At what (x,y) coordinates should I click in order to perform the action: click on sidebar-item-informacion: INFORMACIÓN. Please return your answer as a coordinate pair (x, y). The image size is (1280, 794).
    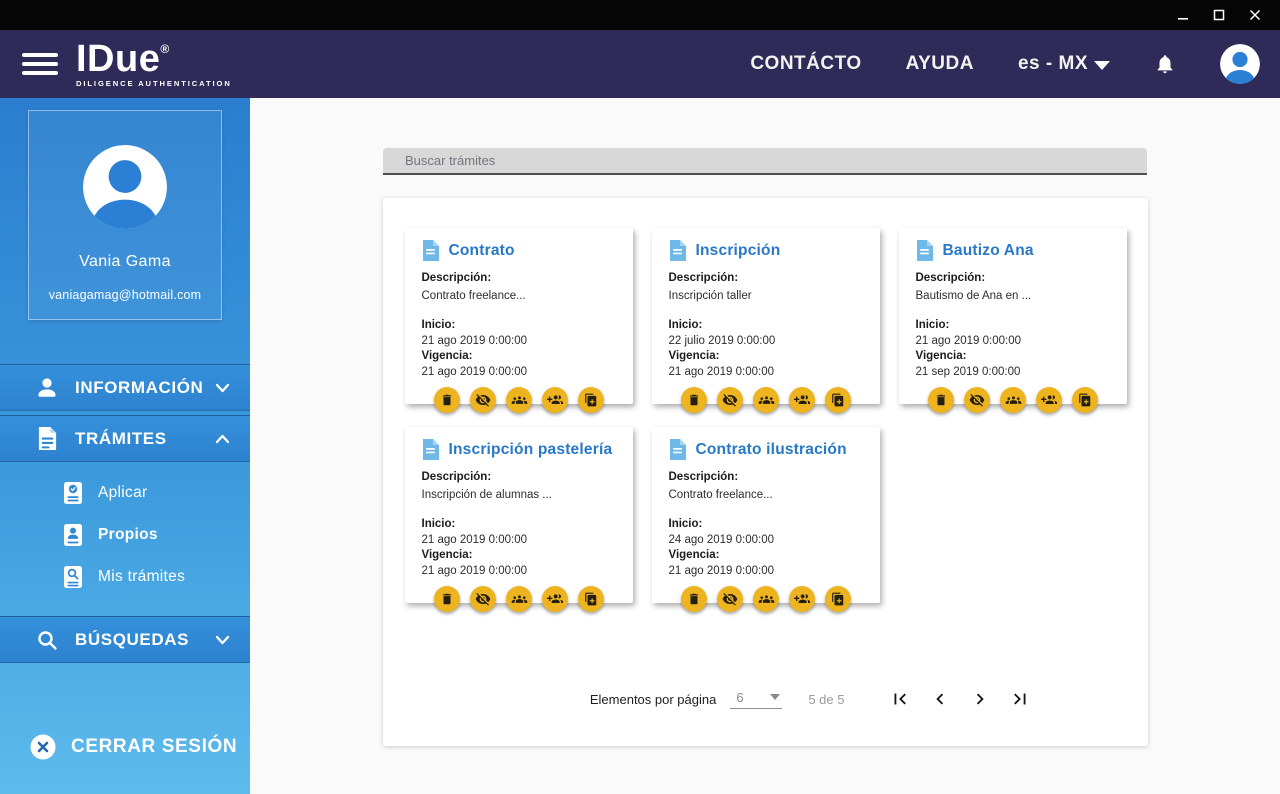
    Looking at the image, I should click on (125, 387).